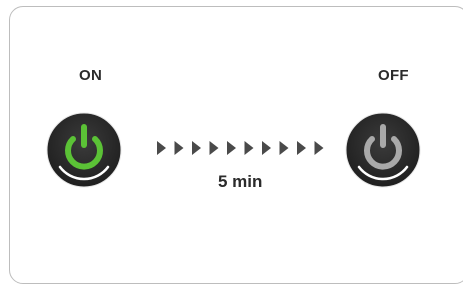  What do you see at coordinates (393, 75) in the screenshot?
I see `off-state-label: OFF` at bounding box center [393, 75].